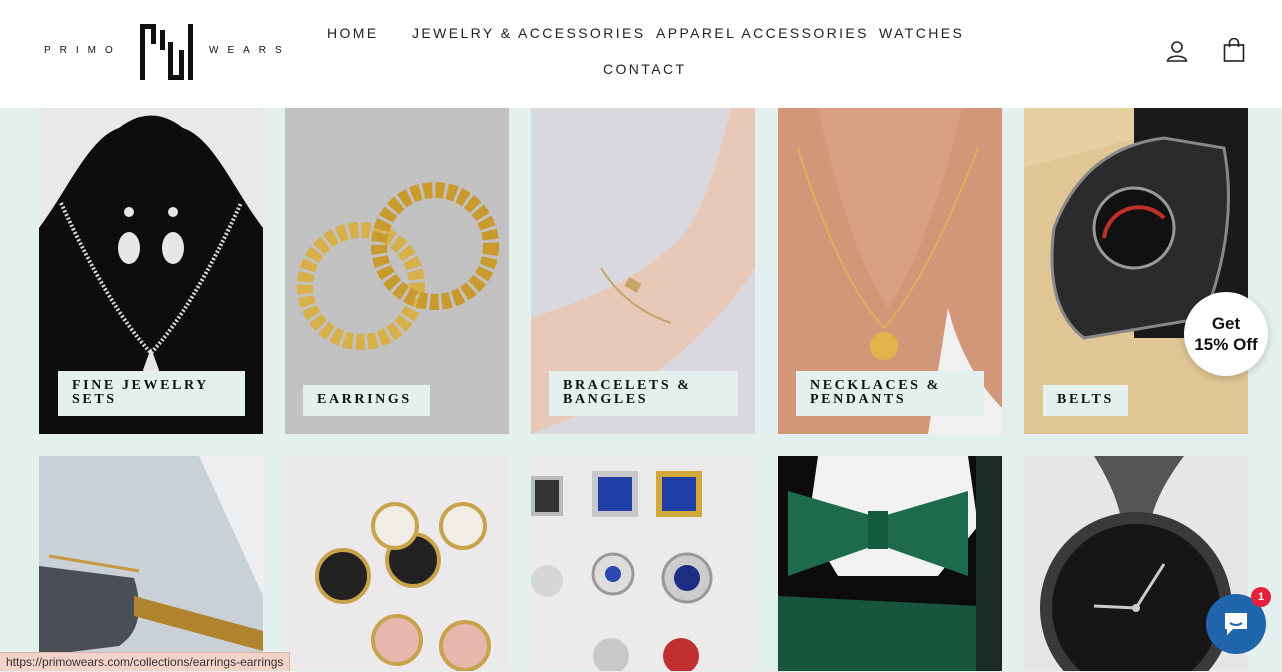 The image size is (1282, 672). What do you see at coordinates (627, 385) in the screenshot?
I see `tile-label-line1: BRACELETS &` at bounding box center [627, 385].